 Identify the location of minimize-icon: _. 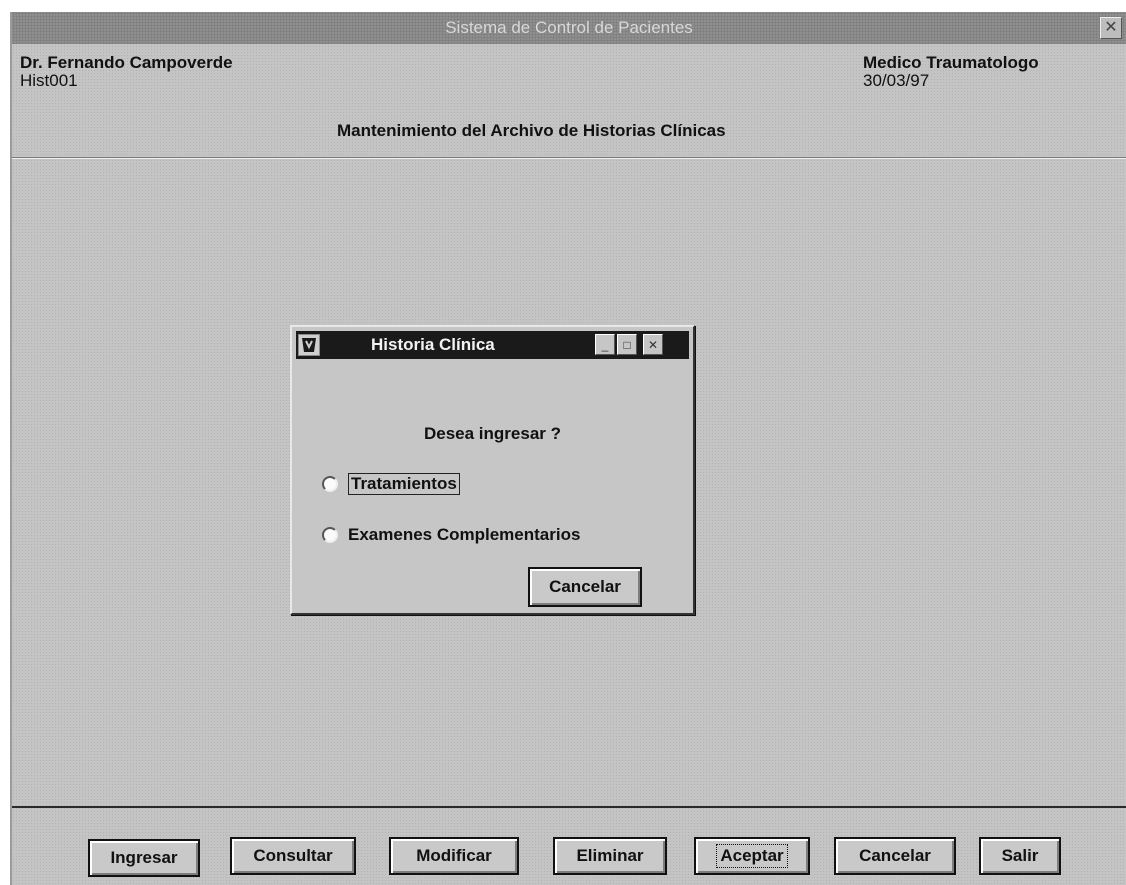
(605, 344).